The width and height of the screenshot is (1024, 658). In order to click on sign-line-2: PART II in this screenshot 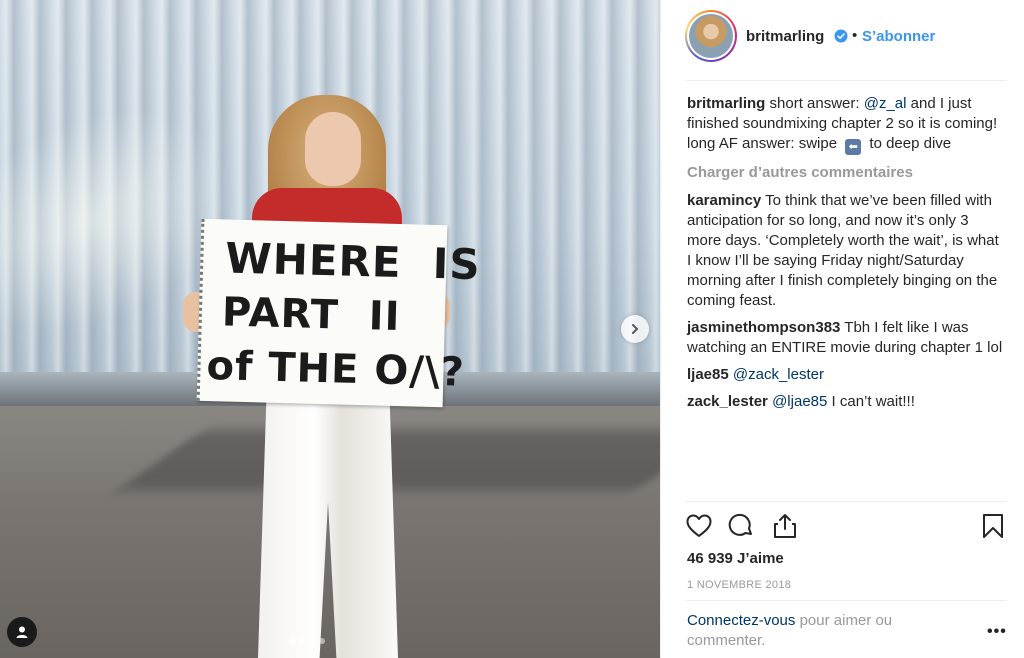, I will do `click(311, 315)`.